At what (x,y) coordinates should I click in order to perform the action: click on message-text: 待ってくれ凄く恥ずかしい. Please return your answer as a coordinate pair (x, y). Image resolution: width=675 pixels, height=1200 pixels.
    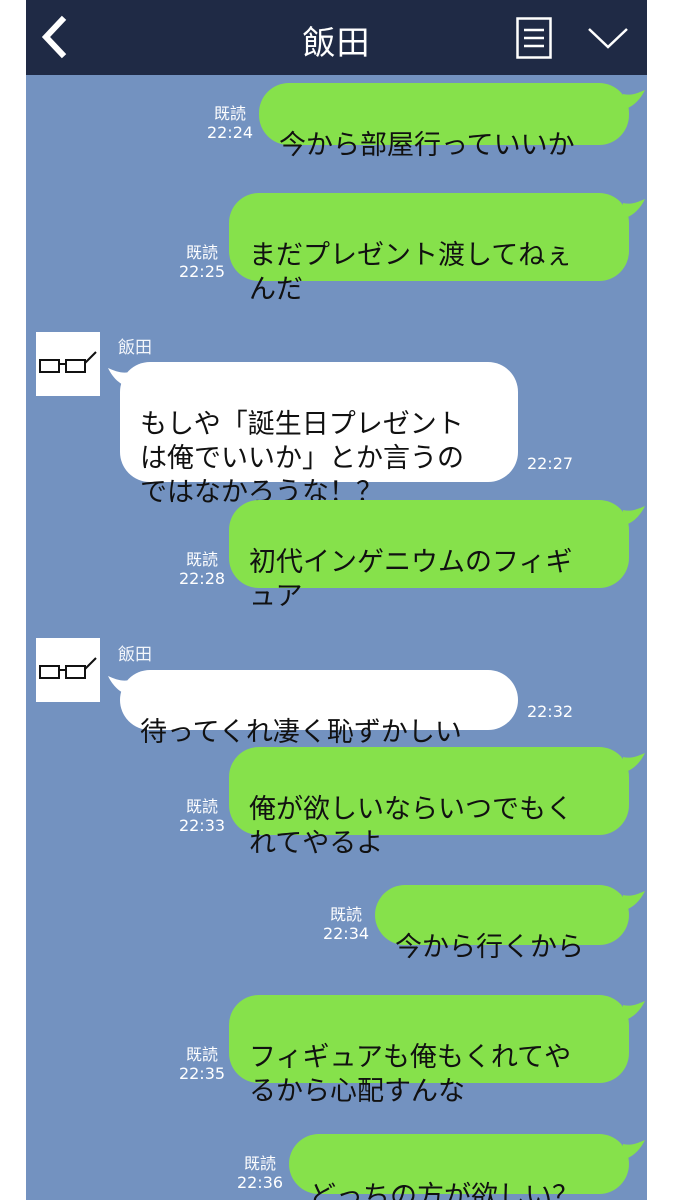
    Looking at the image, I should click on (301, 732).